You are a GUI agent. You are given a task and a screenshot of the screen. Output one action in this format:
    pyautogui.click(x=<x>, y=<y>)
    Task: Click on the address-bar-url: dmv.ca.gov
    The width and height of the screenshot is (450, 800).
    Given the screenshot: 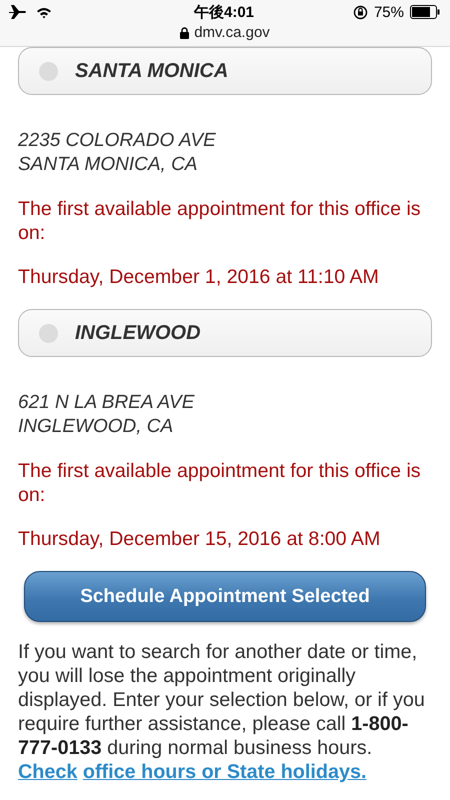 What is the action you would take?
    pyautogui.click(x=232, y=32)
    